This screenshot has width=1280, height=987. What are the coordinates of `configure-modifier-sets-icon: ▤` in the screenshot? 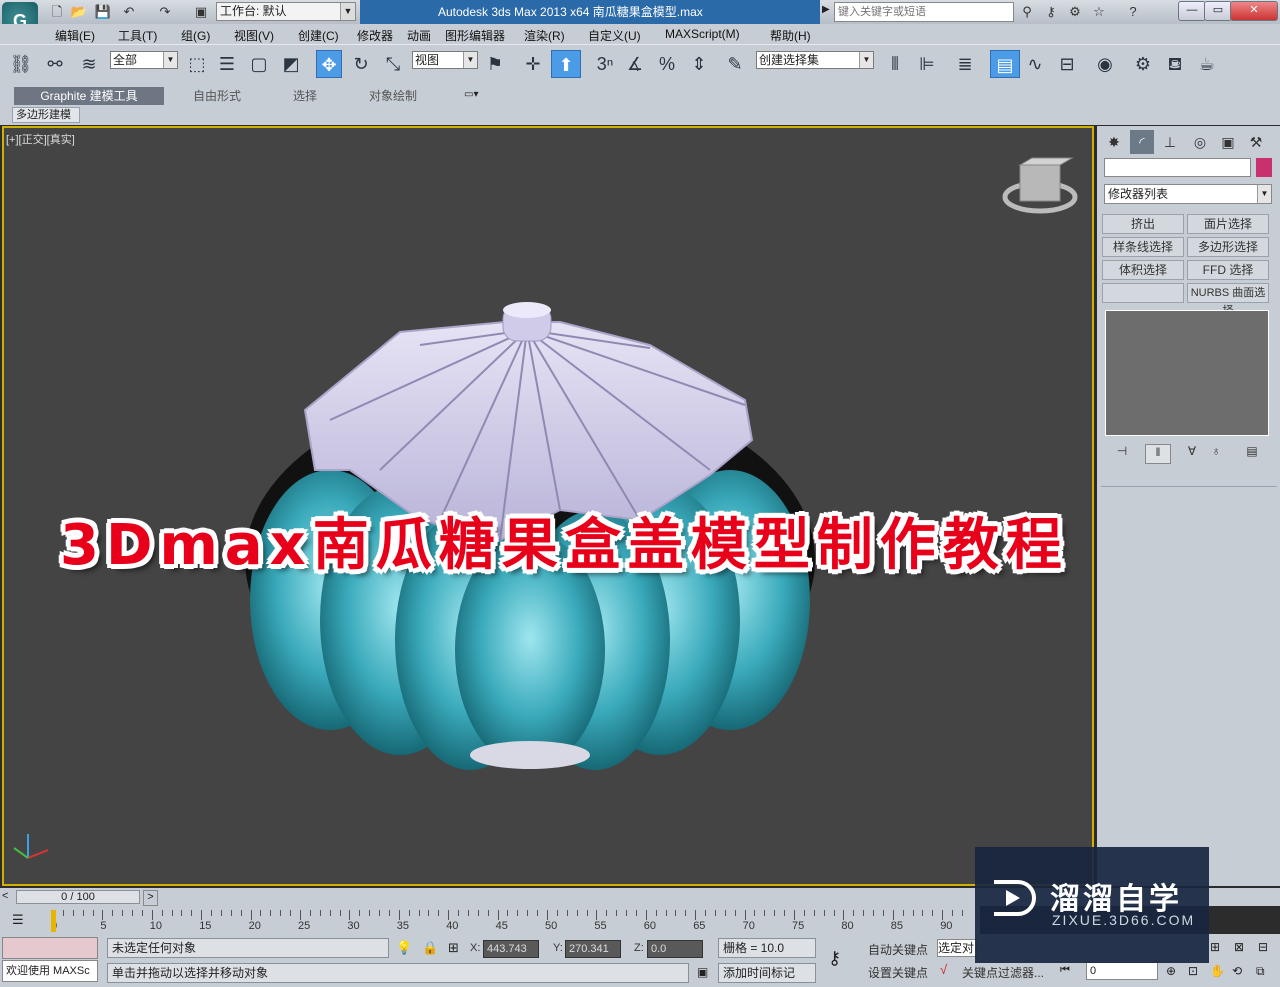 It's located at (1252, 453).